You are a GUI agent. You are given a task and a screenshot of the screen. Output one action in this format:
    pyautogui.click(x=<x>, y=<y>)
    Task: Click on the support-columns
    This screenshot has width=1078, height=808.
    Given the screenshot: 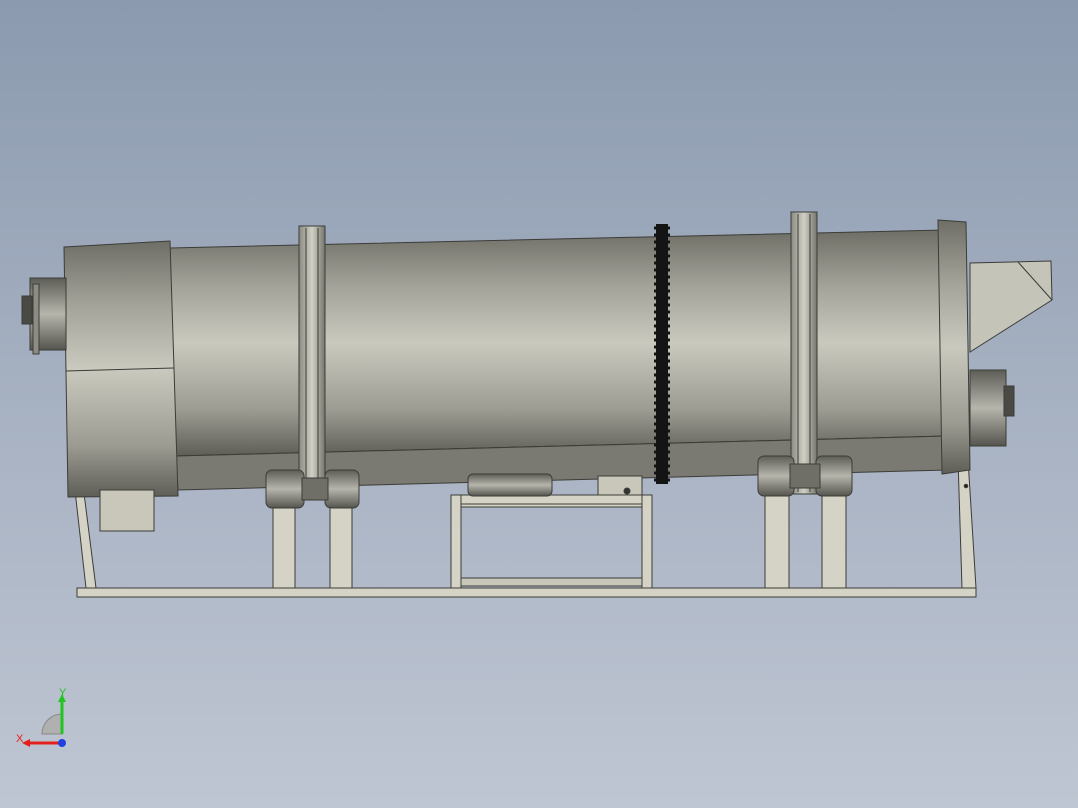 What is the action you would take?
    pyautogui.click(x=559, y=541)
    